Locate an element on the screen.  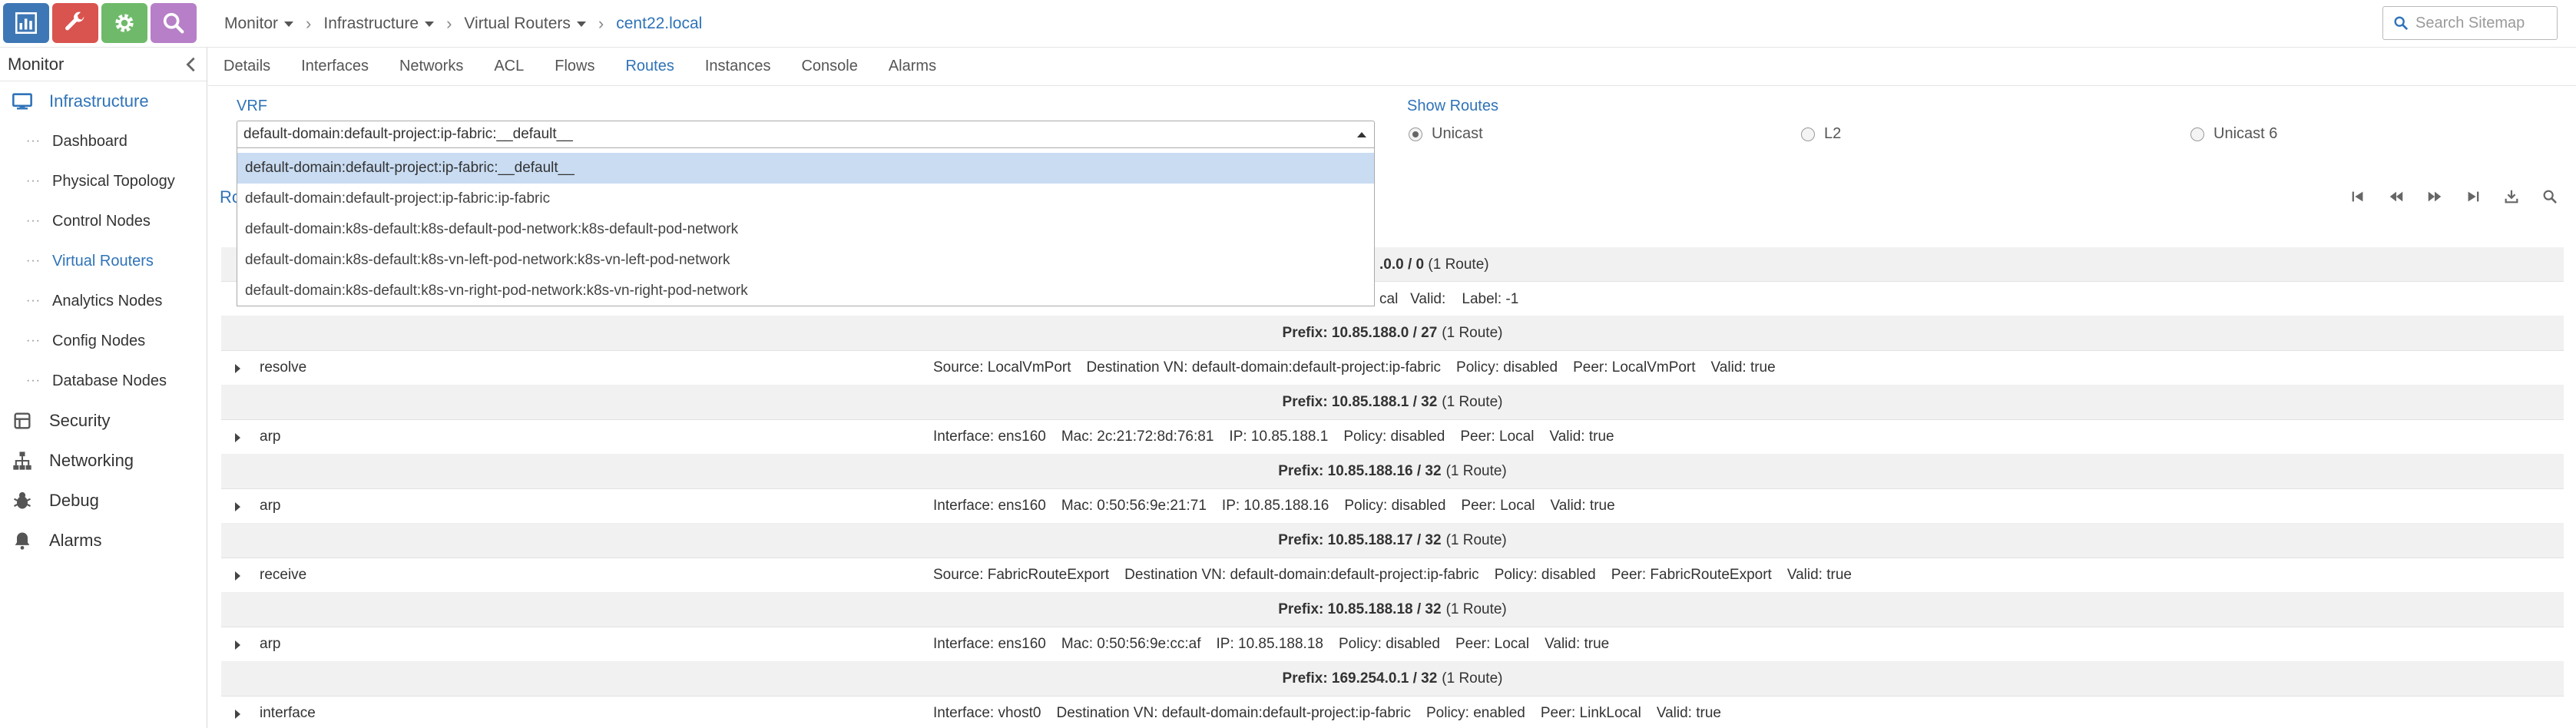
route-field: Interface: ens160 is located at coordinates (989, 437).